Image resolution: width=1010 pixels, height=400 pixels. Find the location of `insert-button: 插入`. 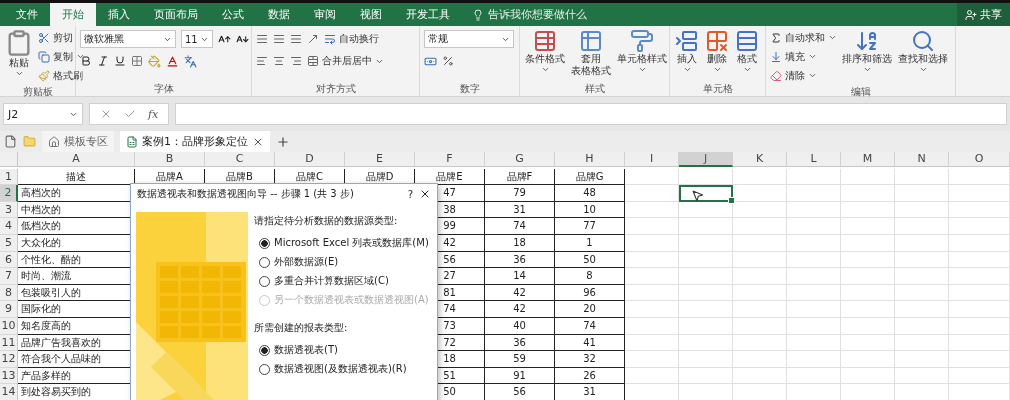

insert-button: 插入 is located at coordinates (687, 51).